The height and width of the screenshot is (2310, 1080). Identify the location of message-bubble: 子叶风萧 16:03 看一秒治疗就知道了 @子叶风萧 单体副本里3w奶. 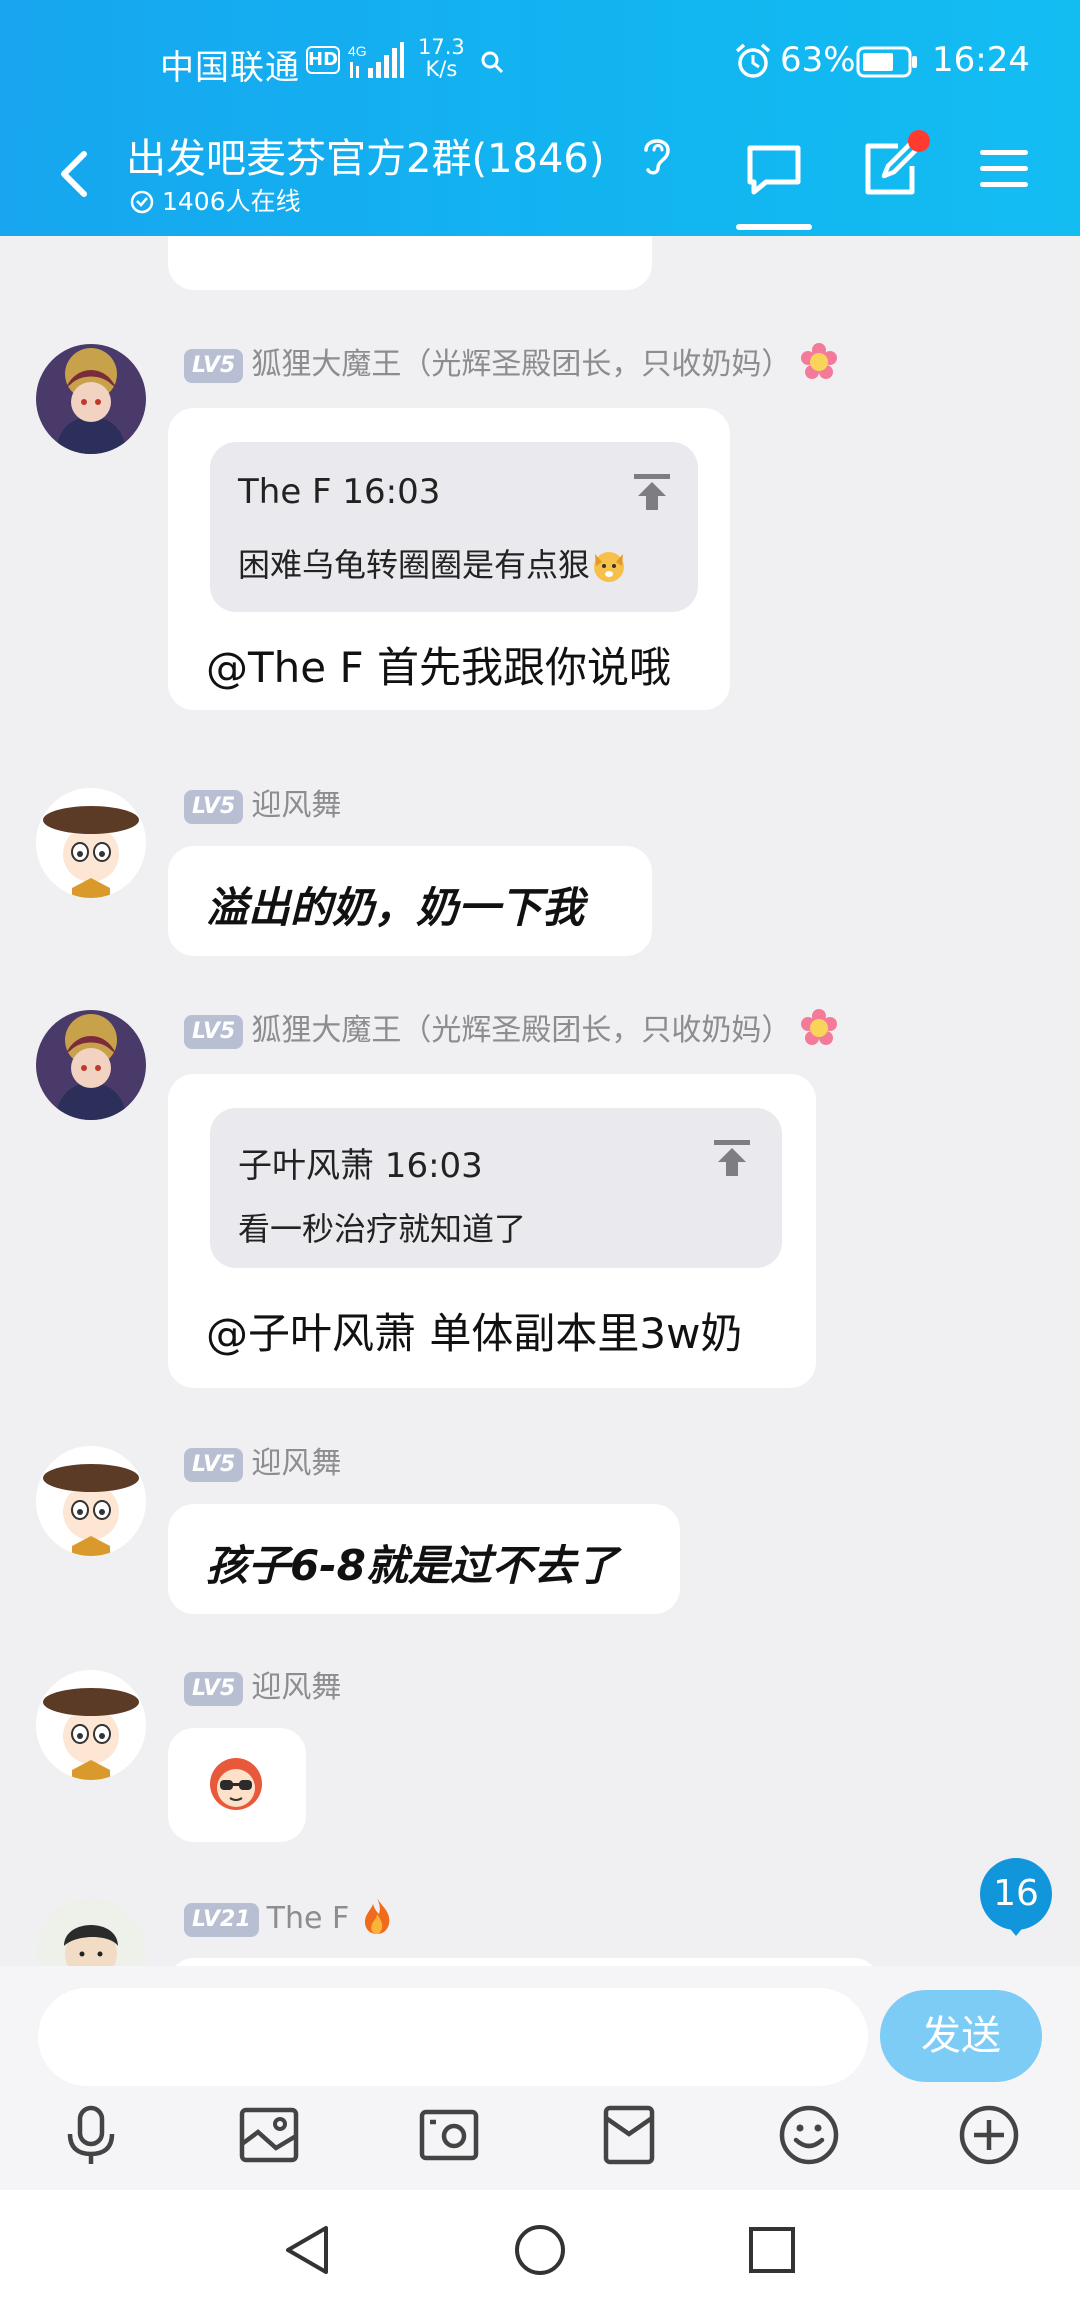
(492, 1231).